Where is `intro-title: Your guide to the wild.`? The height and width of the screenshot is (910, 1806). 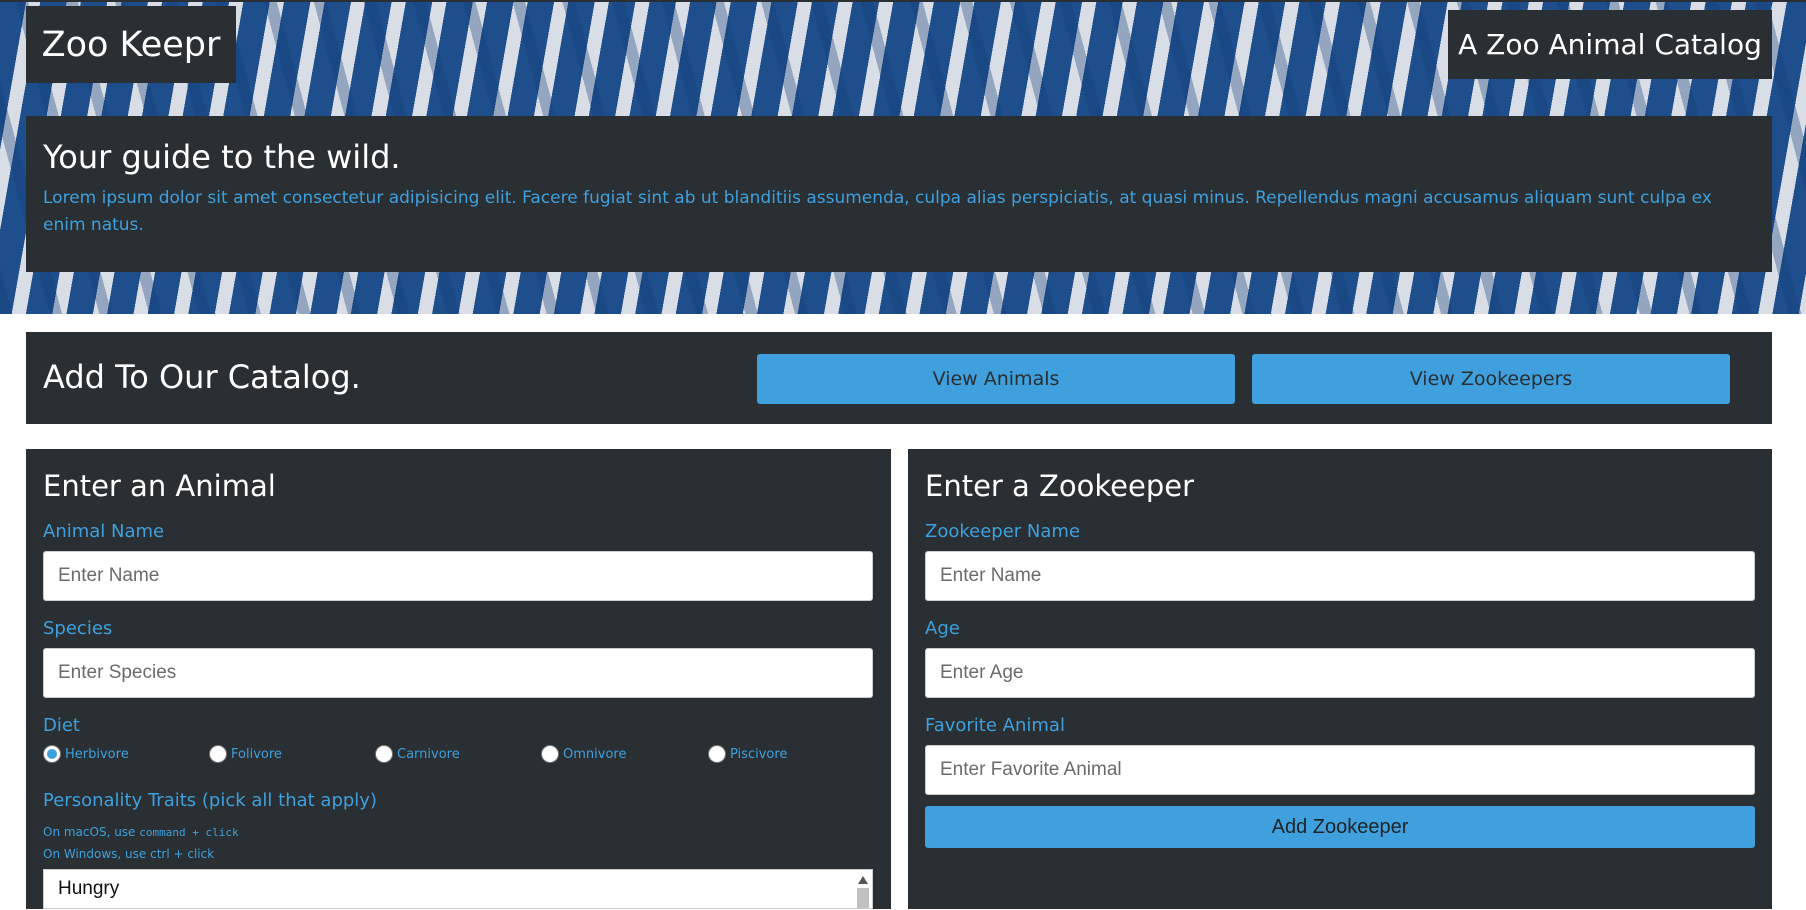 intro-title: Your guide to the wild. is located at coordinates (222, 157).